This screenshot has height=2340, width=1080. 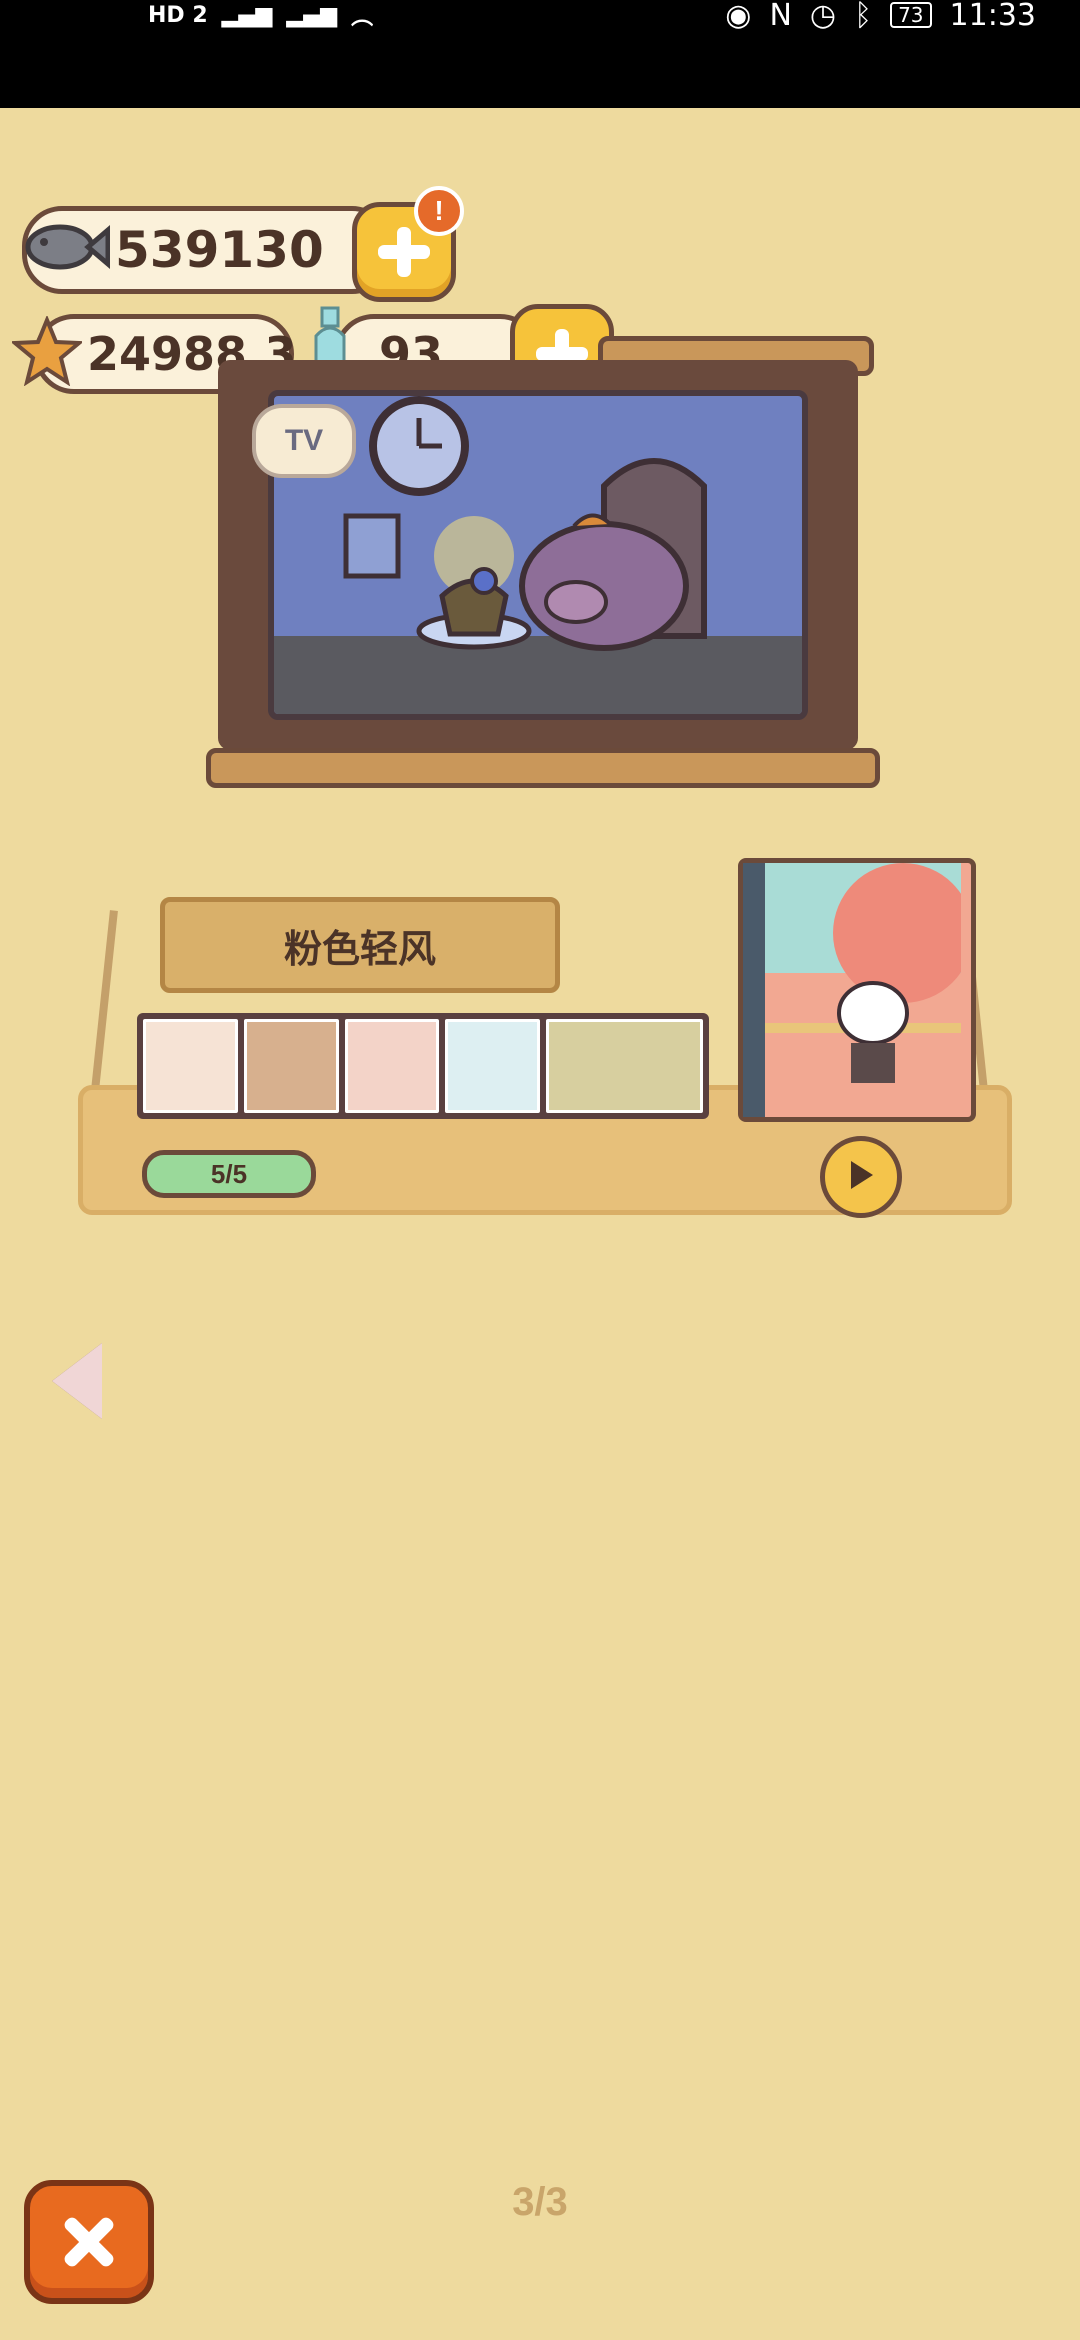 I want to click on book-cover-art, so click(x=863, y=973).